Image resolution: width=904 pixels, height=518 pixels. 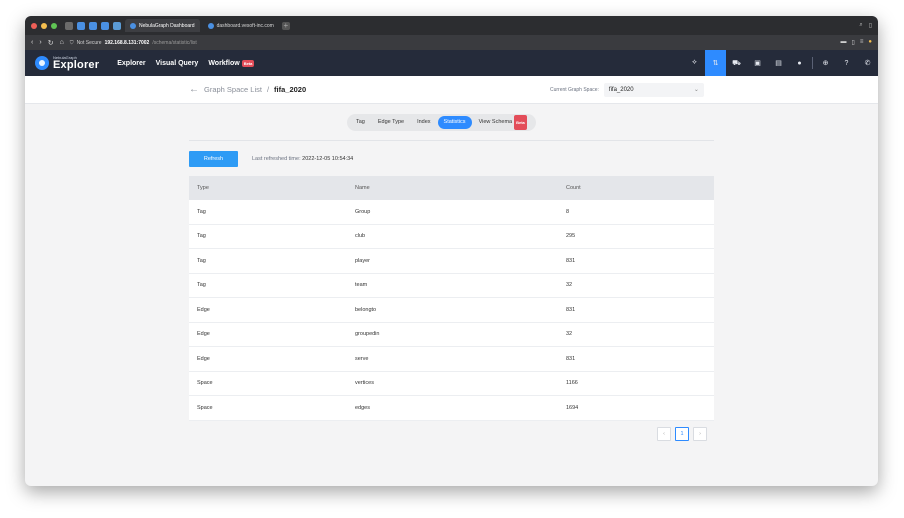 I want to click on tab-statistics: Statistics, so click(x=454, y=122).